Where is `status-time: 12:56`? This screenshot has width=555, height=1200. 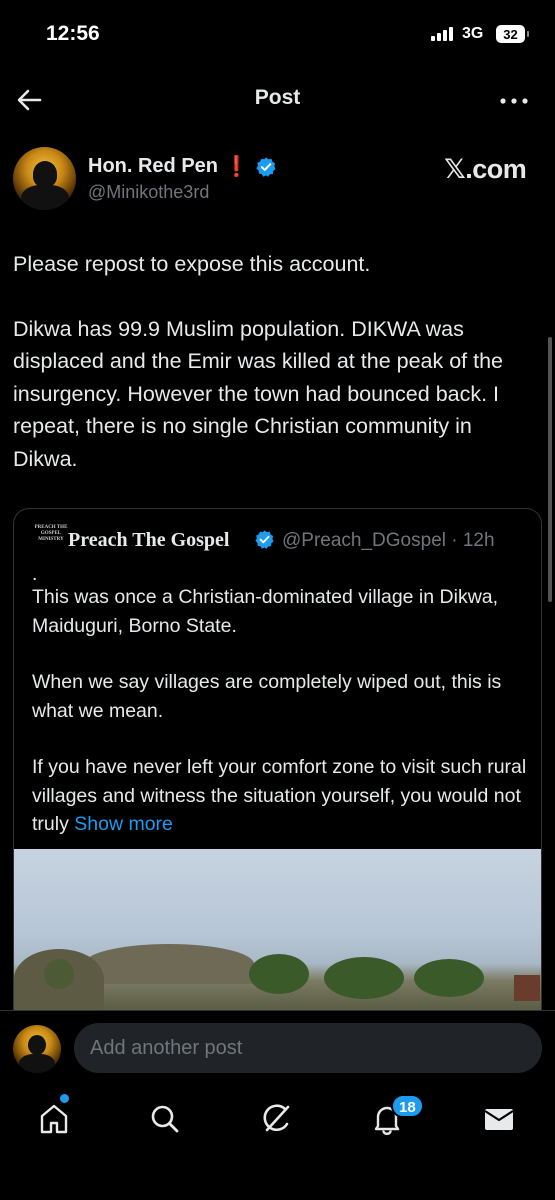 status-time: 12:56 is located at coordinates (73, 33).